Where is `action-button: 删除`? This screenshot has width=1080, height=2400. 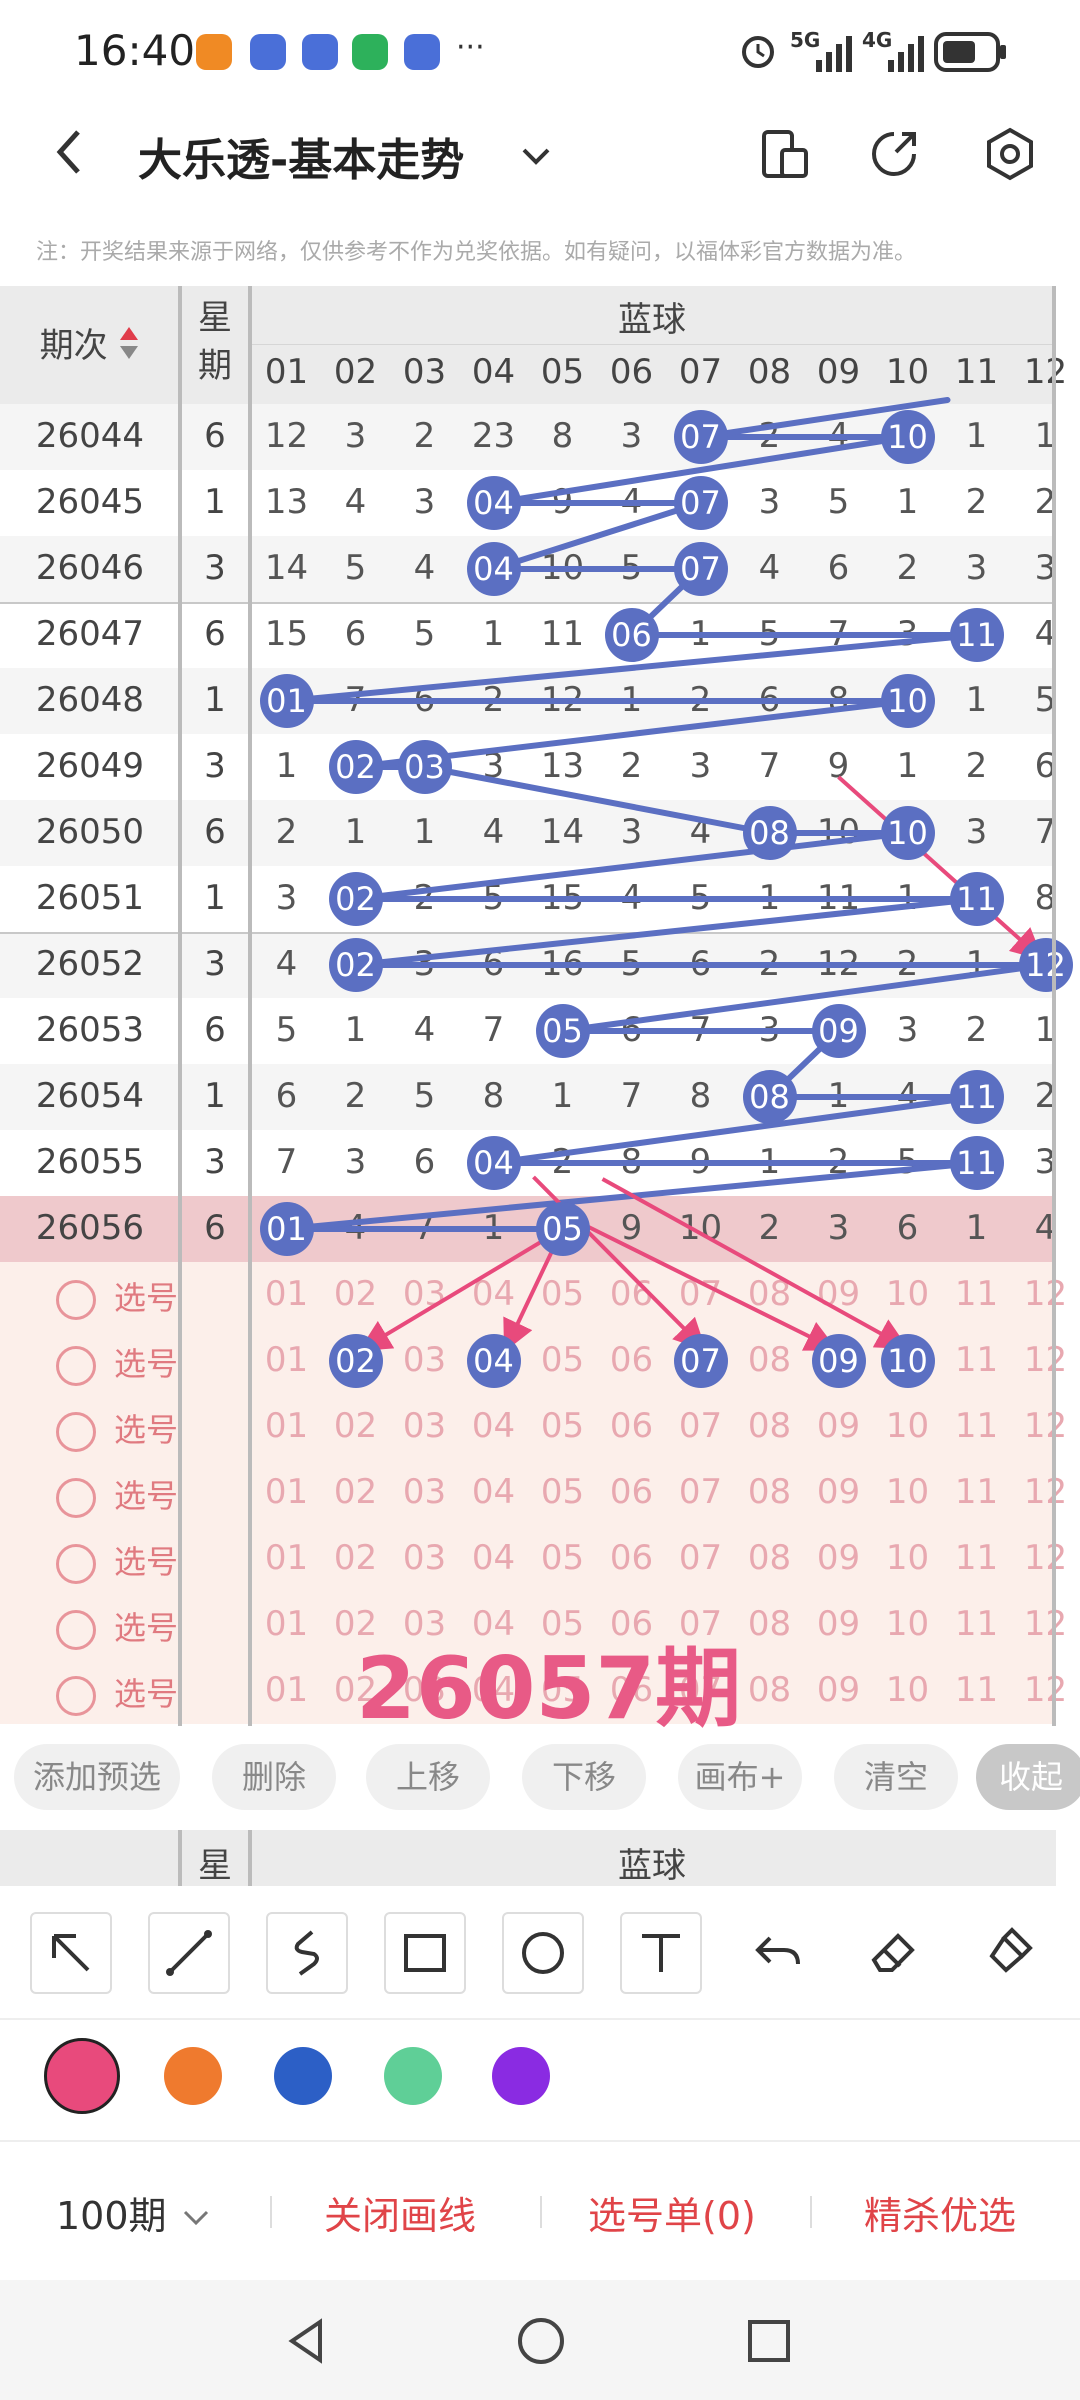
action-button: 删除 is located at coordinates (274, 1777).